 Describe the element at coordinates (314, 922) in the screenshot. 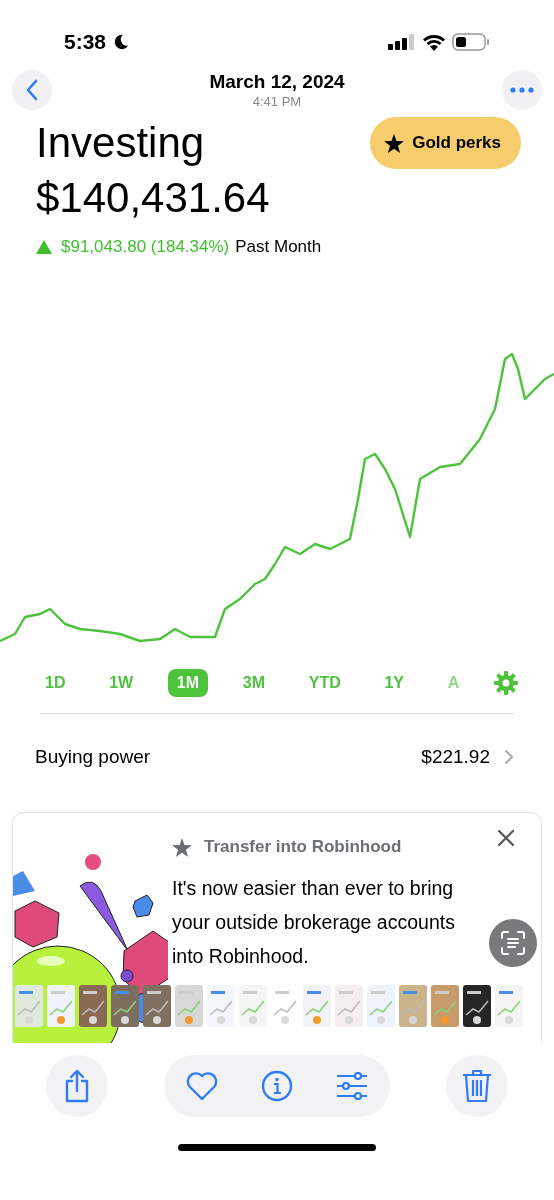

I see `promo-text: It's now easier than ever to bring your outside brokerage accounts into Robinhood.` at that location.